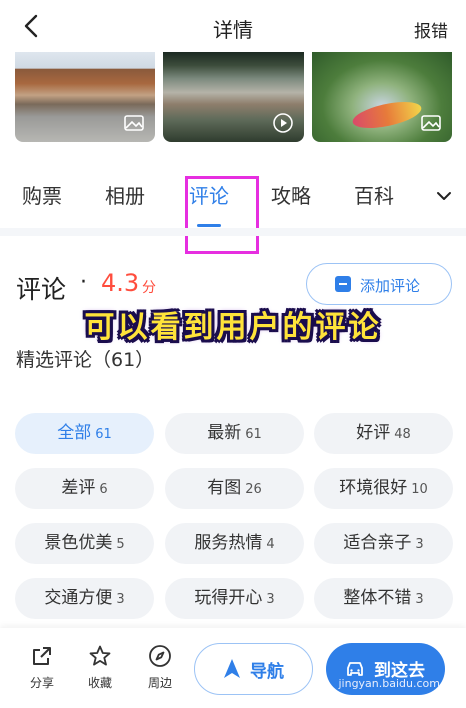 The width and height of the screenshot is (466, 708). What do you see at coordinates (267, 672) in the screenshot?
I see `navigate-label: 导航` at bounding box center [267, 672].